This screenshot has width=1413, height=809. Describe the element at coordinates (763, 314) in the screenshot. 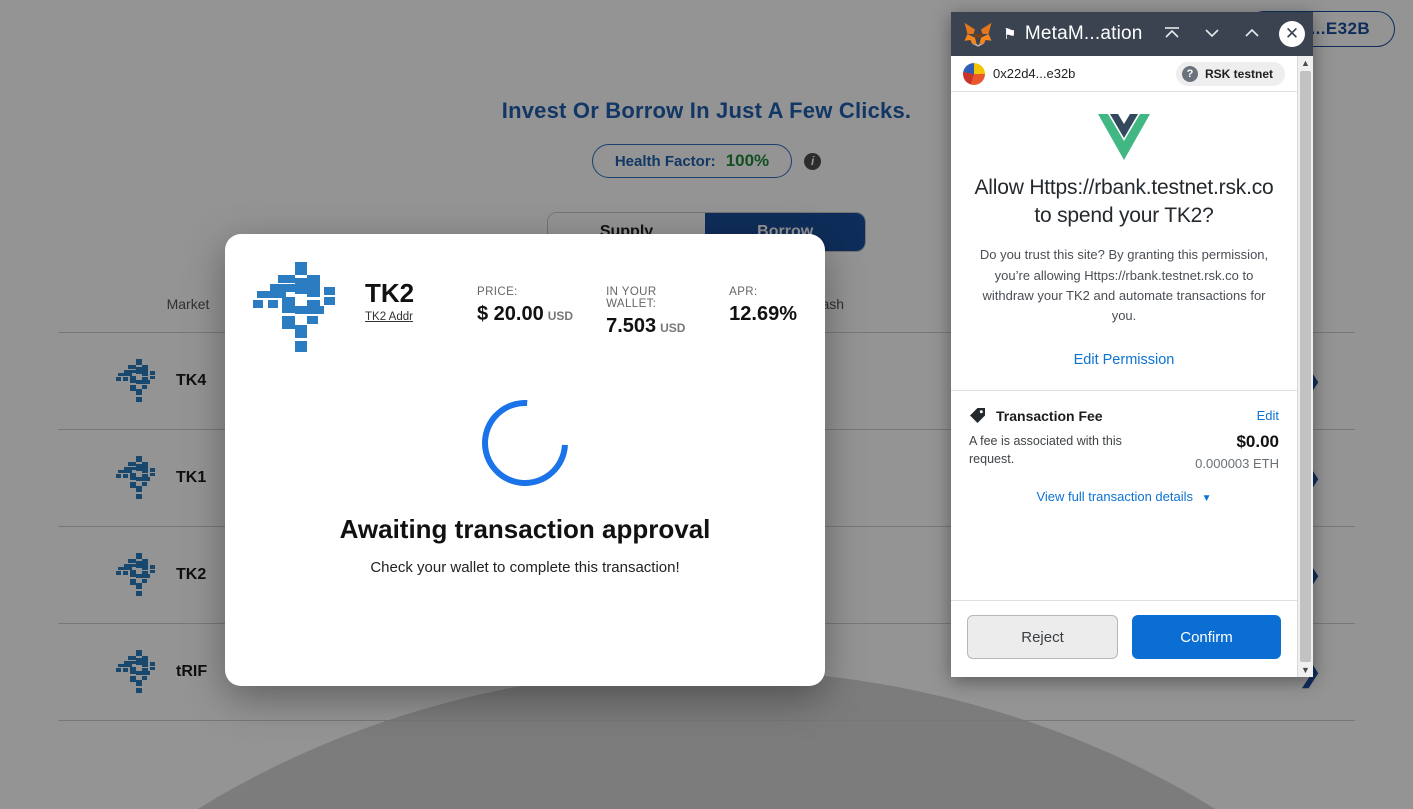

I see `stat-apr-value: 12.69%` at that location.